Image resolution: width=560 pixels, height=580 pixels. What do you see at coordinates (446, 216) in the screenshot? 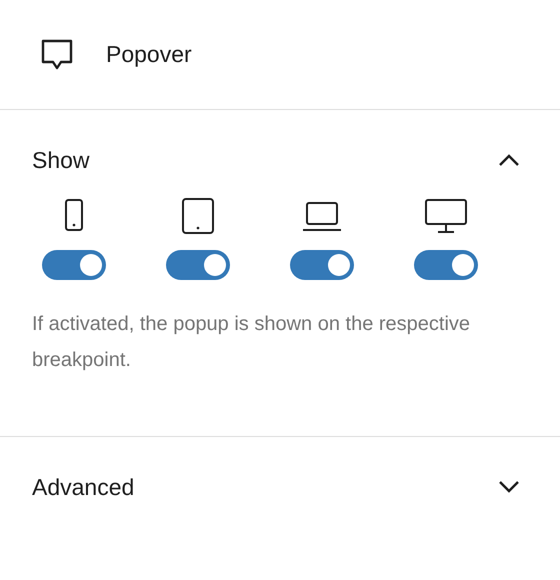
I see `monitor-icon` at bounding box center [446, 216].